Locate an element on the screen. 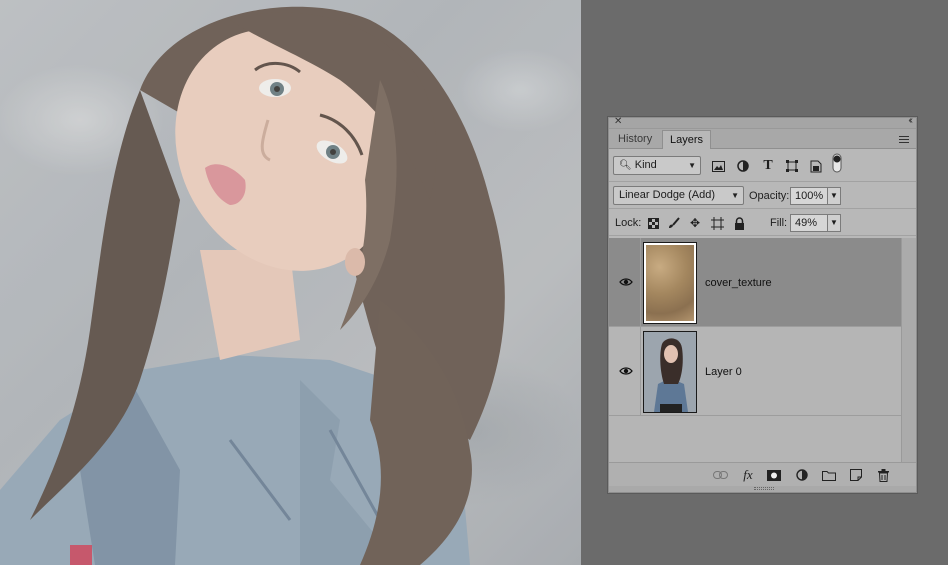 This screenshot has width=948, height=565. link-icon is located at coordinates (720, 475).